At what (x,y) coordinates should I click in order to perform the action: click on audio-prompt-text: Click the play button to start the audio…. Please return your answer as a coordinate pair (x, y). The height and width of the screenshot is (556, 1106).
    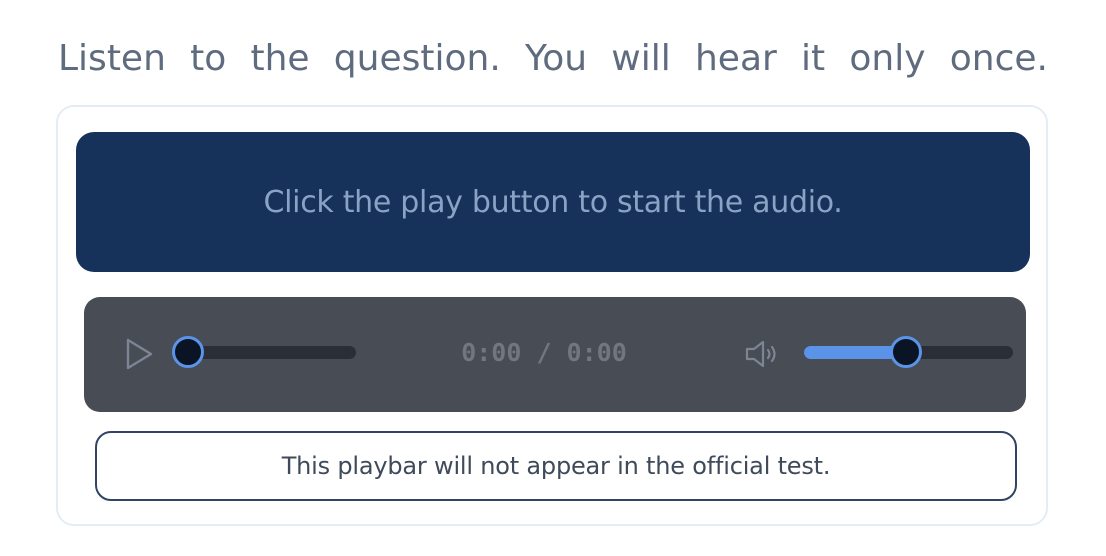
    Looking at the image, I should click on (553, 202).